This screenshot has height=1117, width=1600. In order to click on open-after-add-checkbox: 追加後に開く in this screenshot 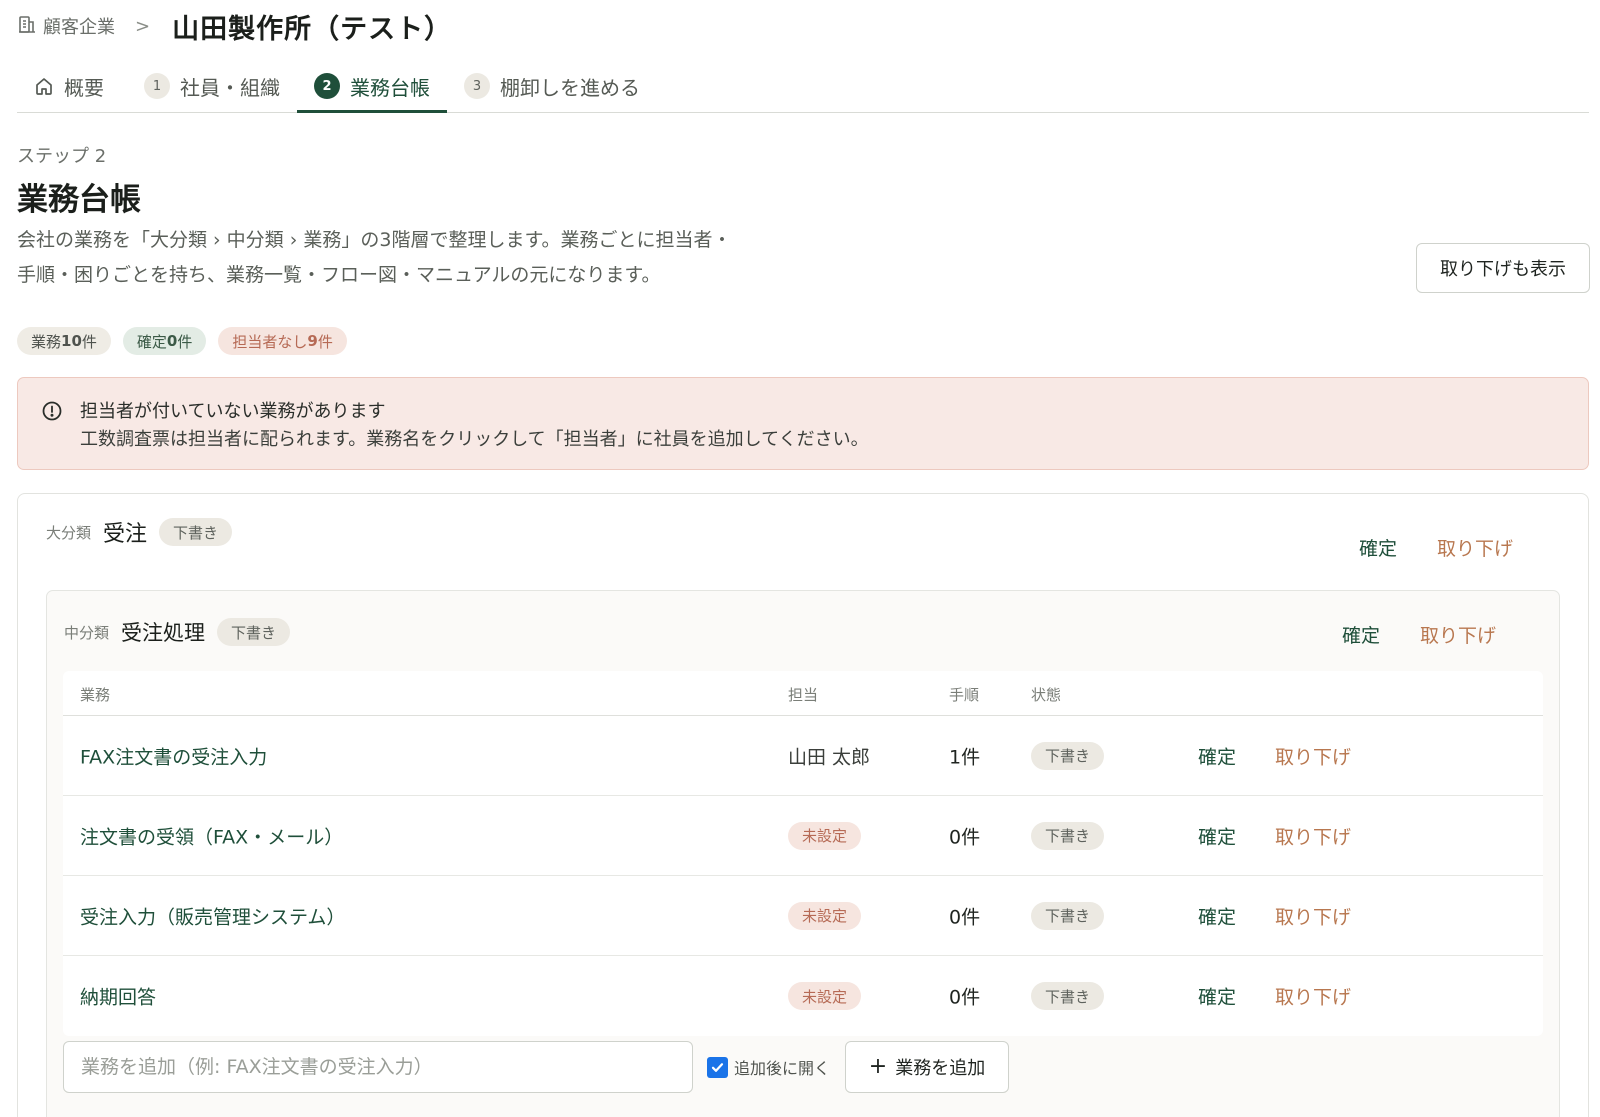, I will do `click(768, 1067)`.